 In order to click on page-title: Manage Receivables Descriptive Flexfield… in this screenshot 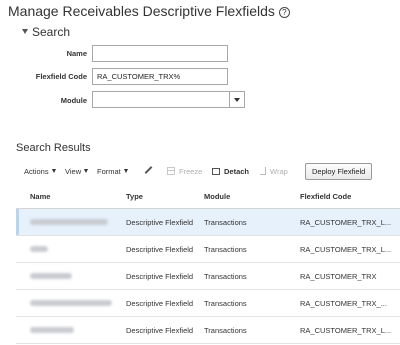, I will do `click(149, 11)`.